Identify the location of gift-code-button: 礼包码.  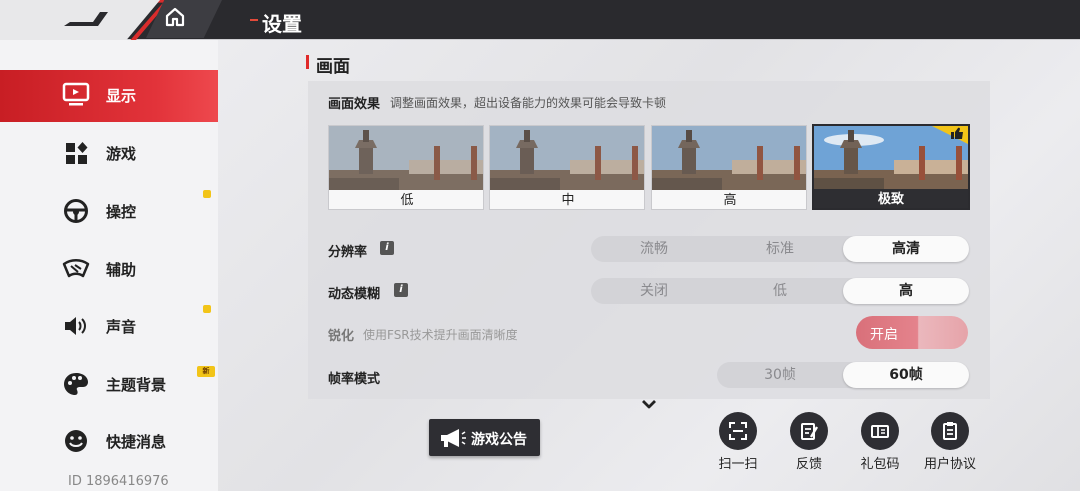
(880, 442).